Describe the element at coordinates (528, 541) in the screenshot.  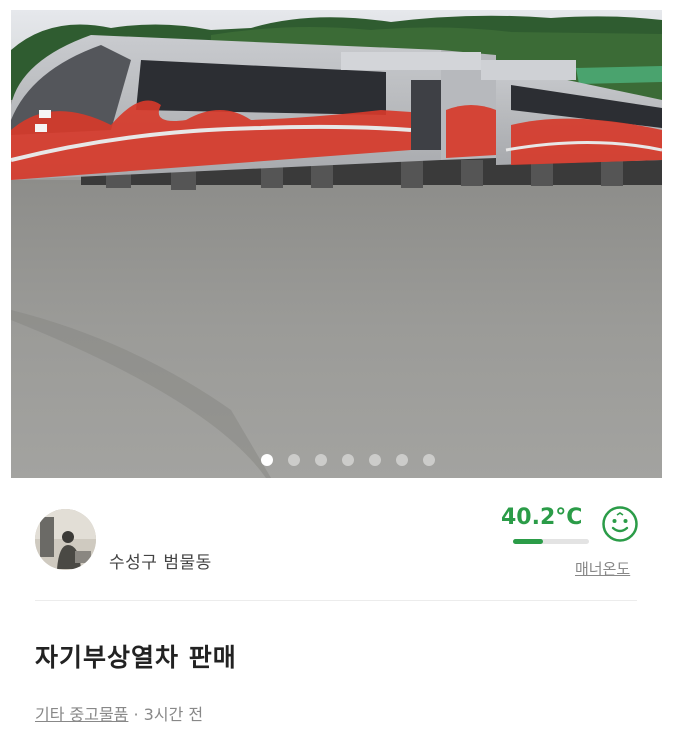
I see `manner-temperature-fill` at that location.